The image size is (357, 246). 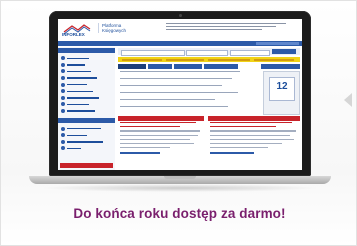 What do you see at coordinates (179, 213) in the screenshot?
I see `promo-slogan: Do końca roku dostęp za darmo!` at bounding box center [179, 213].